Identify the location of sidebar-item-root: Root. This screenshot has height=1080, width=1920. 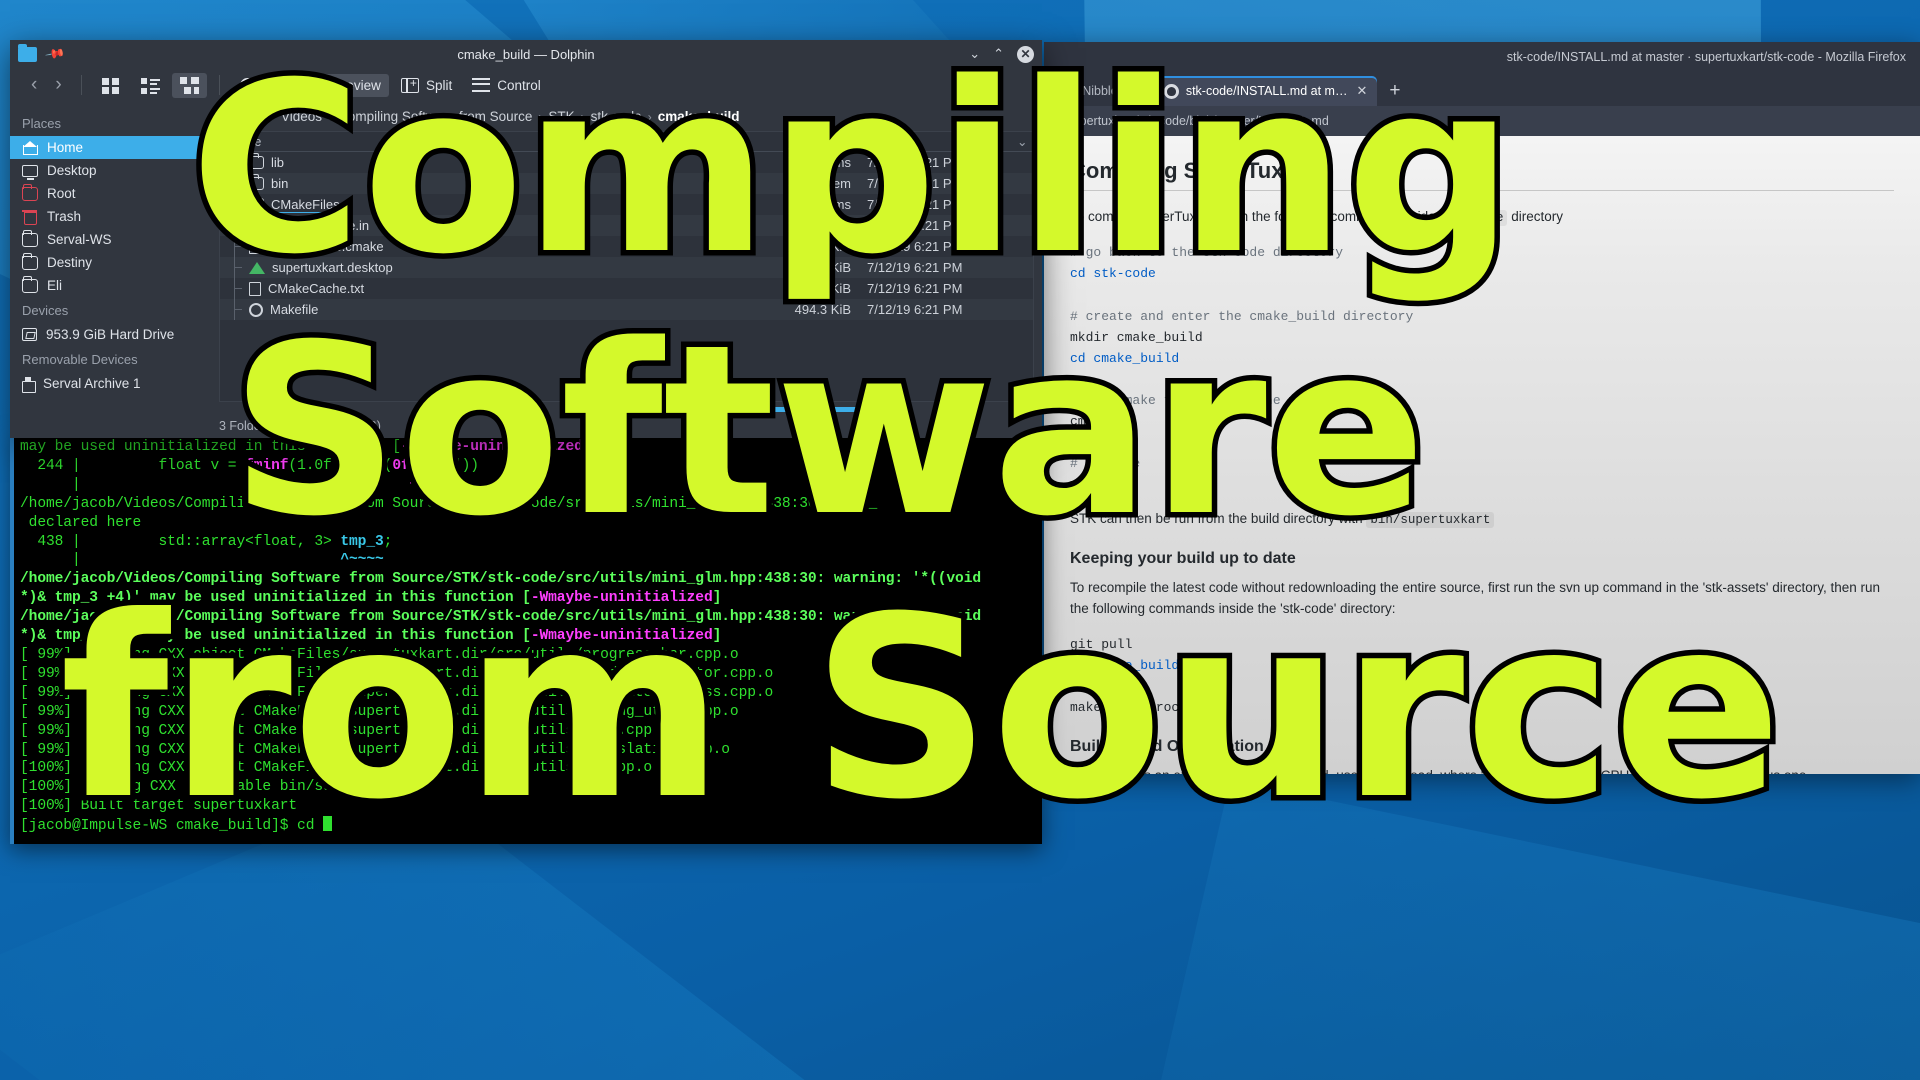
(107, 193).